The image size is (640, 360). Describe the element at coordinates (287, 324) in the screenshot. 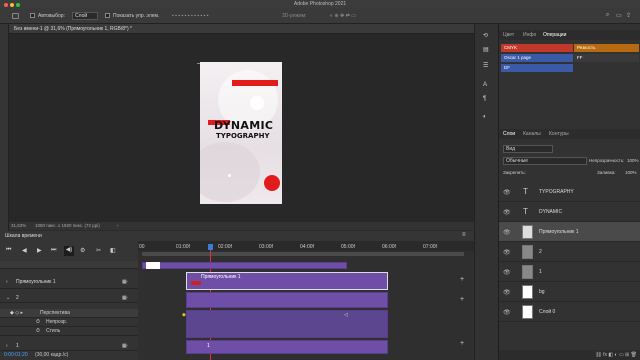

I see `clip-keyframes` at that location.